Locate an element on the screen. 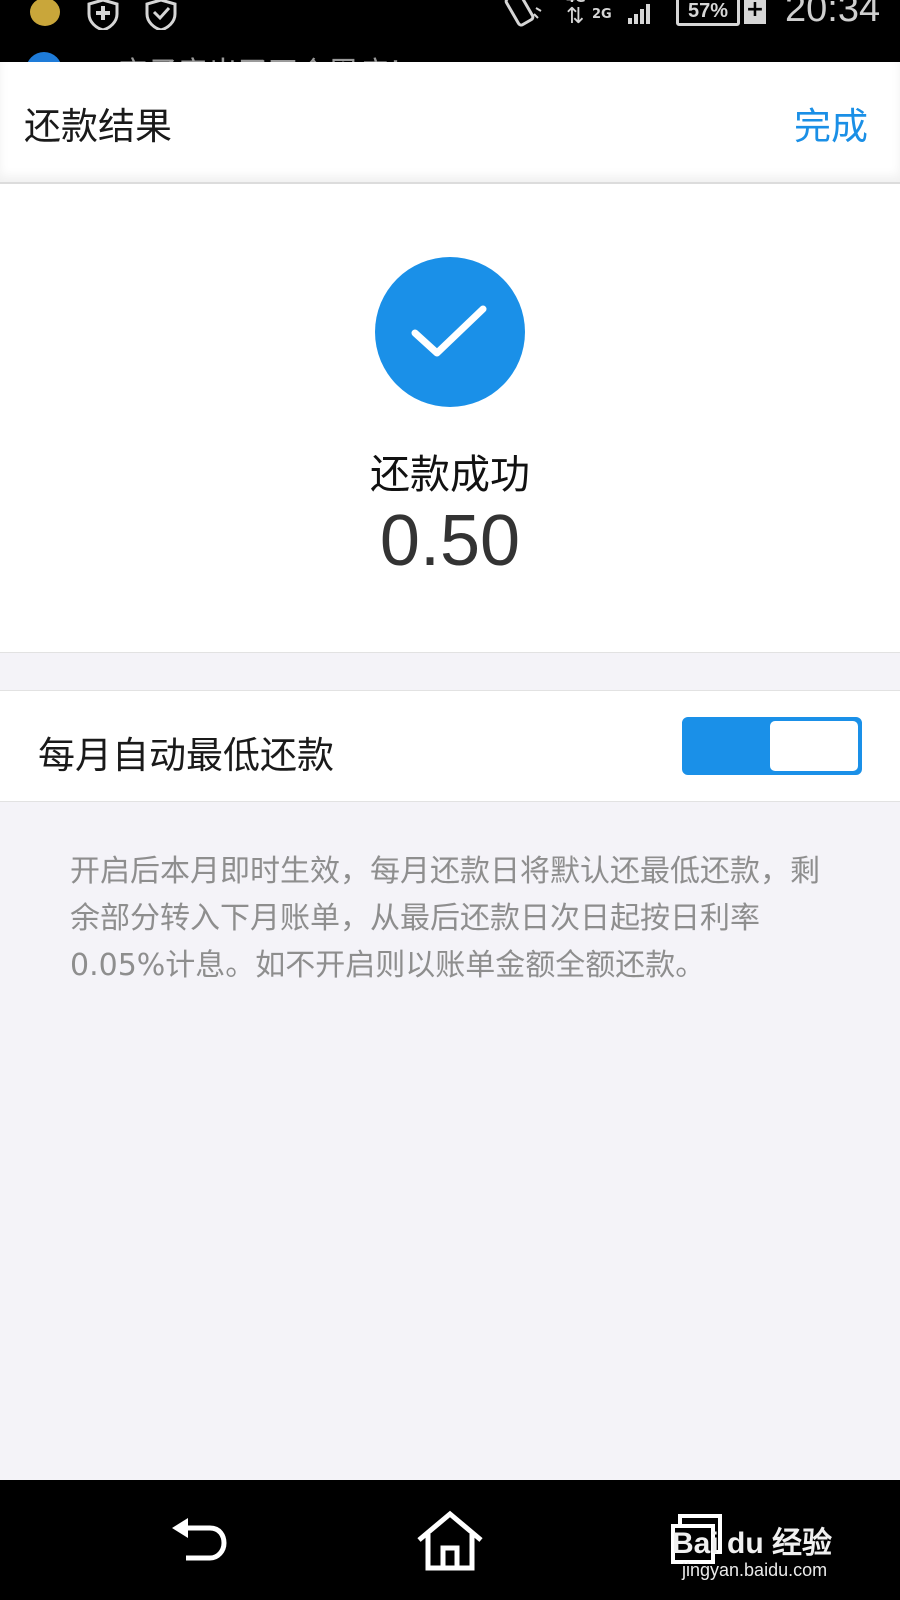 The height and width of the screenshot is (1600, 900). auto-repay-toggle is located at coordinates (772, 746).